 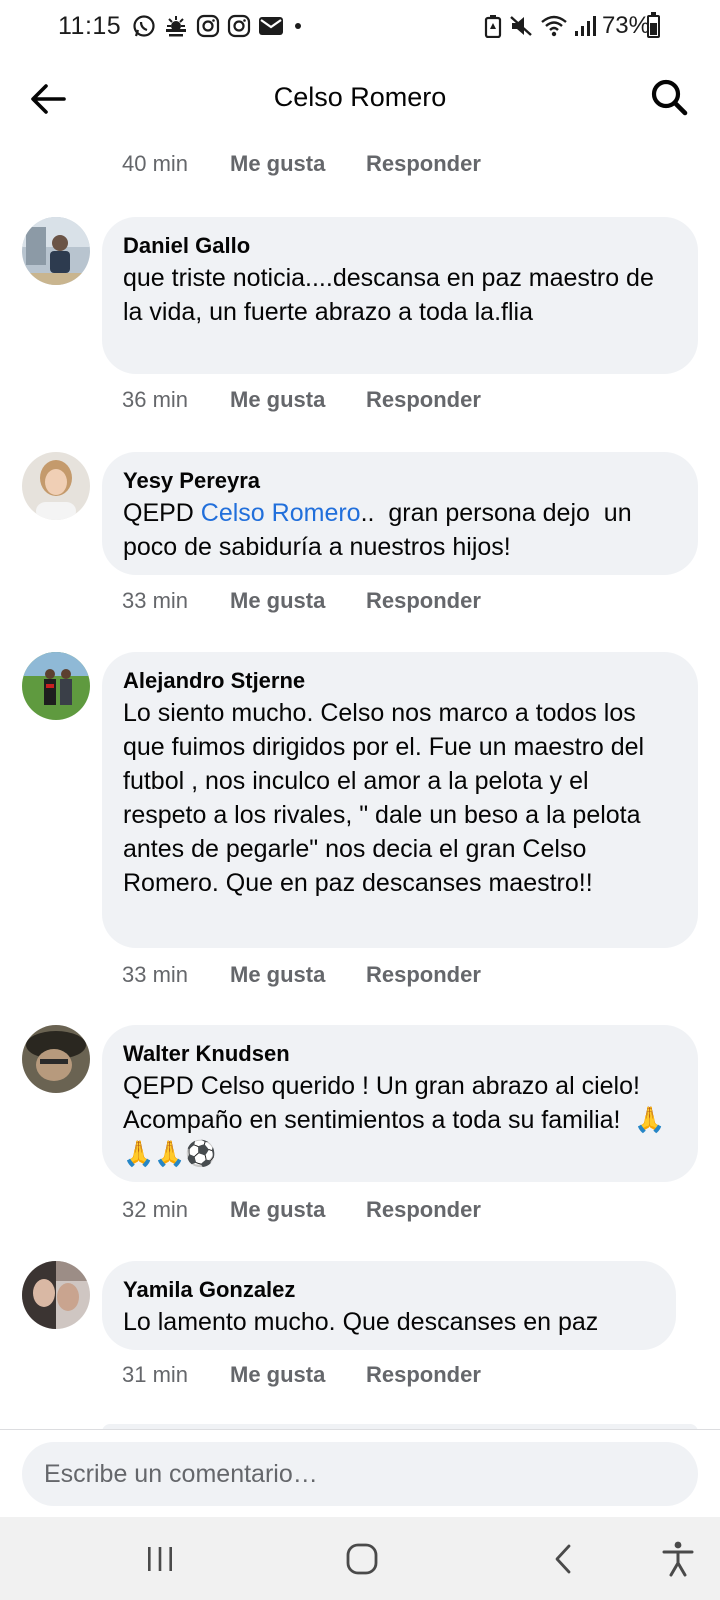 What do you see at coordinates (625, 25) in the screenshot?
I see `battery-percent: 73%` at bounding box center [625, 25].